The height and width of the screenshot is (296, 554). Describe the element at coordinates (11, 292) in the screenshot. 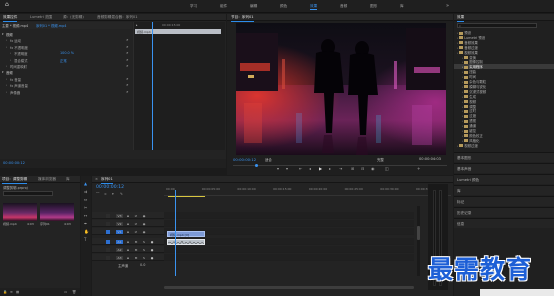

I see `list-view-icon: ≡` at that location.